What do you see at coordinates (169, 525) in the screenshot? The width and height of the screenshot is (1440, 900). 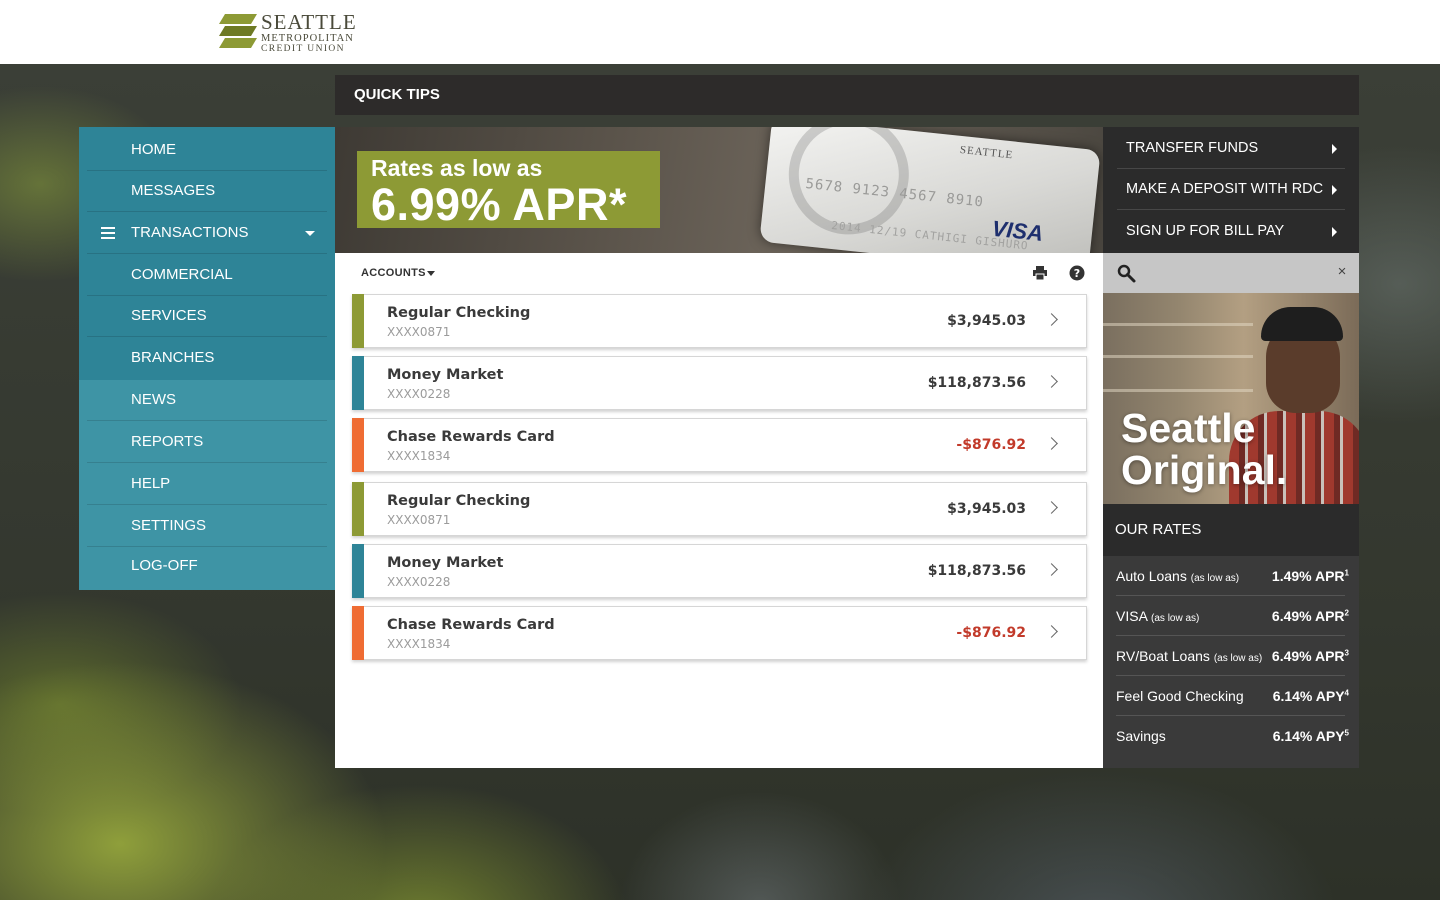 I see `sidebar-item-label: SETTINGS` at bounding box center [169, 525].